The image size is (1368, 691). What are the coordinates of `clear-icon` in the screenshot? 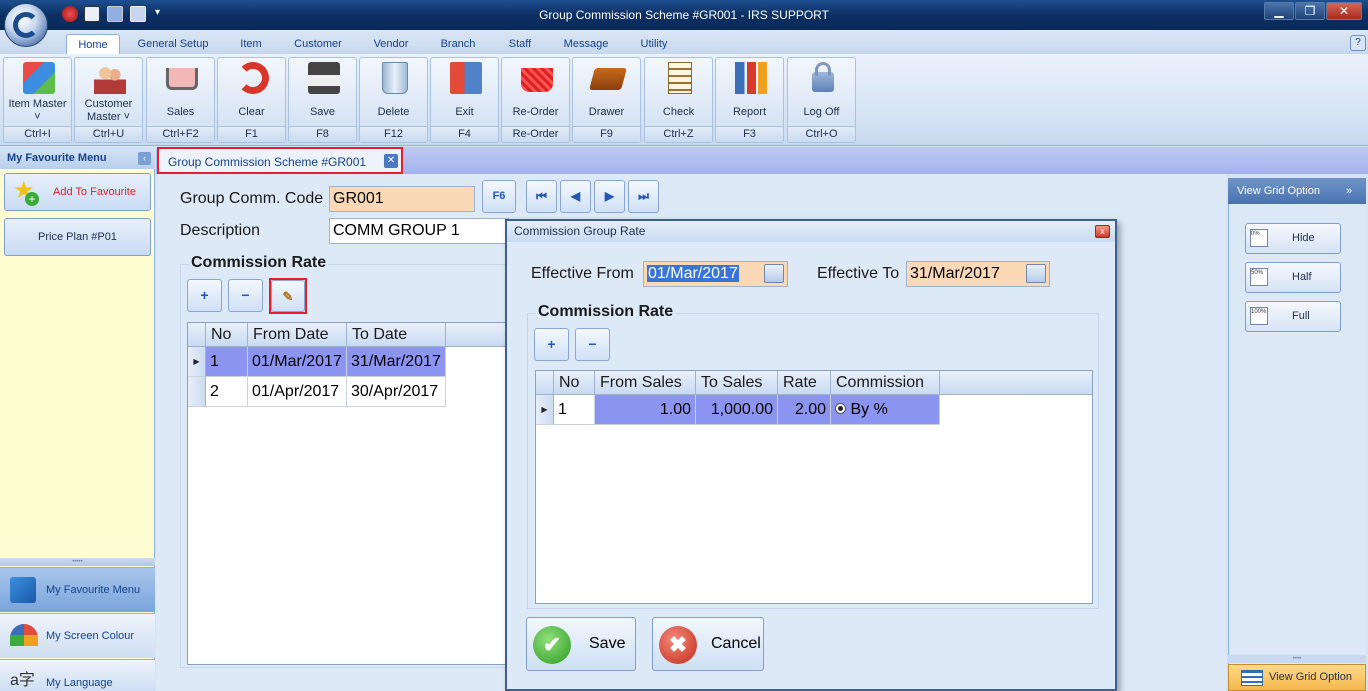 It's located at (253, 78).